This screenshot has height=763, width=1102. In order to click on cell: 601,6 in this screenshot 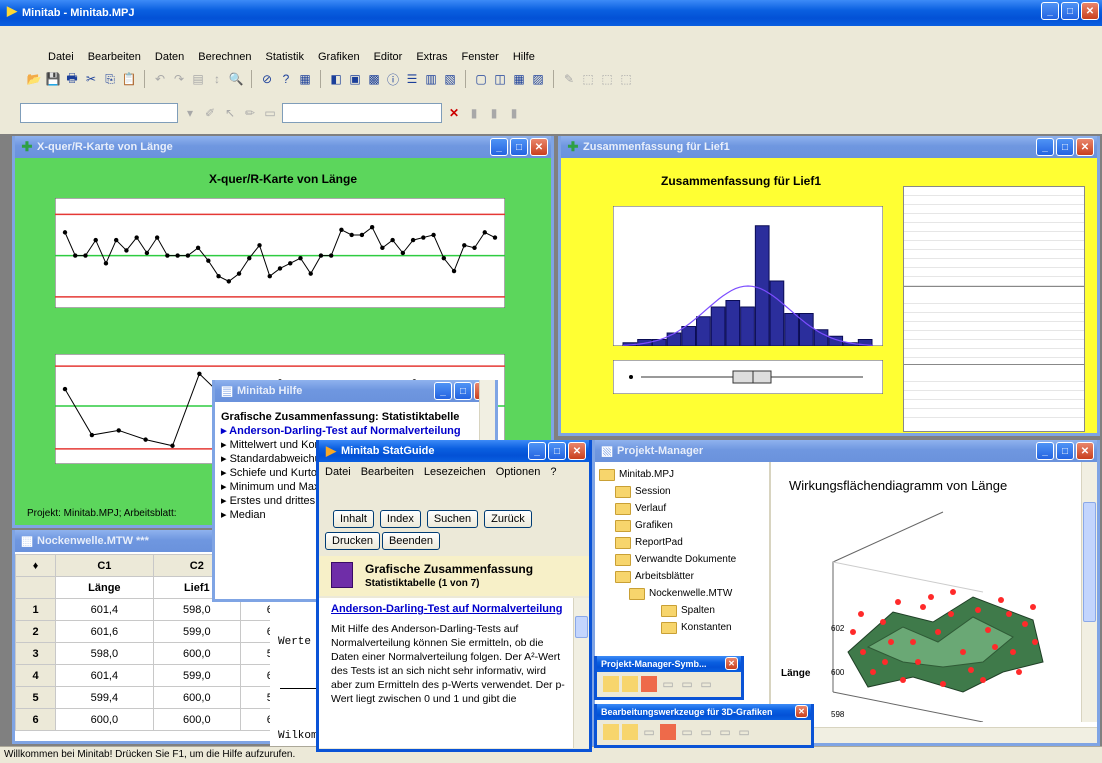, I will do `click(104, 631)`.